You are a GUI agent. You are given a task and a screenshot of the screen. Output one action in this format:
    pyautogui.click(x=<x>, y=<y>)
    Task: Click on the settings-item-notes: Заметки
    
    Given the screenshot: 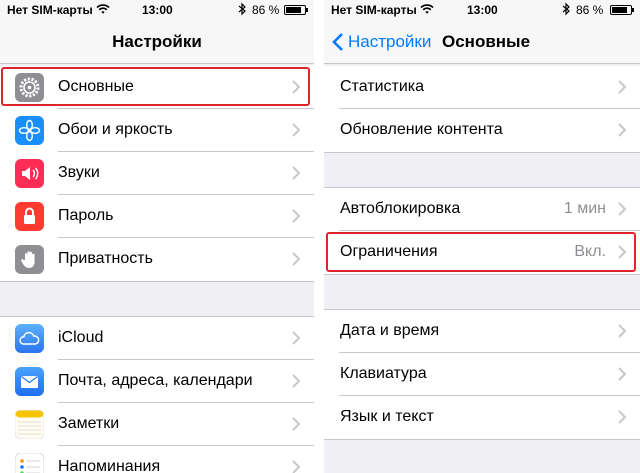 What is the action you would take?
    pyautogui.click(x=157, y=424)
    